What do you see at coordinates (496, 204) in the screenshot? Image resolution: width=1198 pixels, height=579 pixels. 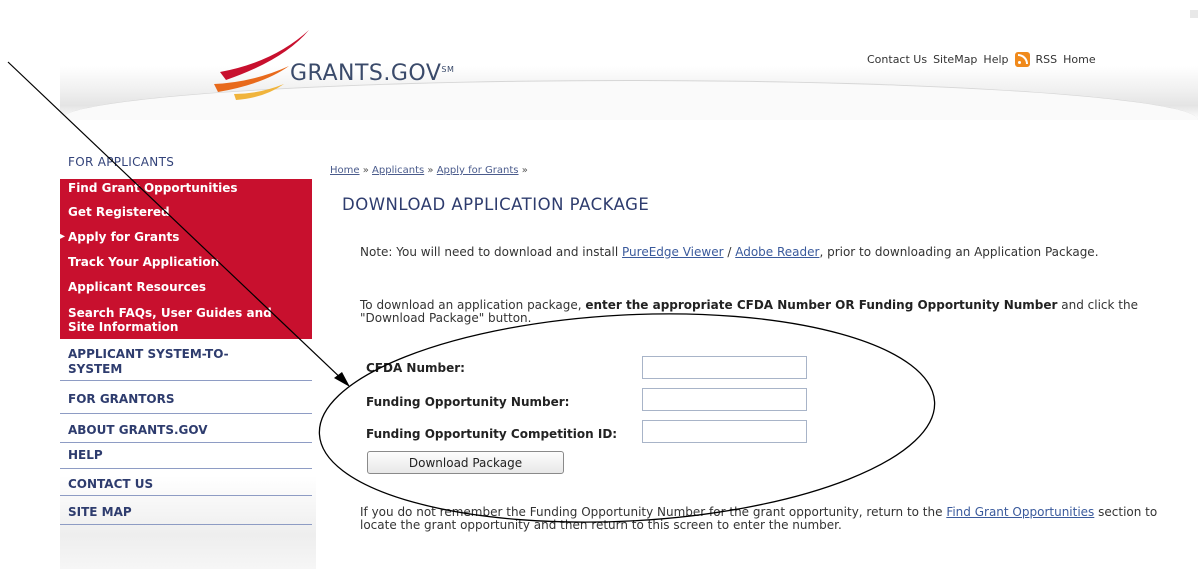 I see `page-title: DOWNLOAD APPLICATION PACKAGE` at bounding box center [496, 204].